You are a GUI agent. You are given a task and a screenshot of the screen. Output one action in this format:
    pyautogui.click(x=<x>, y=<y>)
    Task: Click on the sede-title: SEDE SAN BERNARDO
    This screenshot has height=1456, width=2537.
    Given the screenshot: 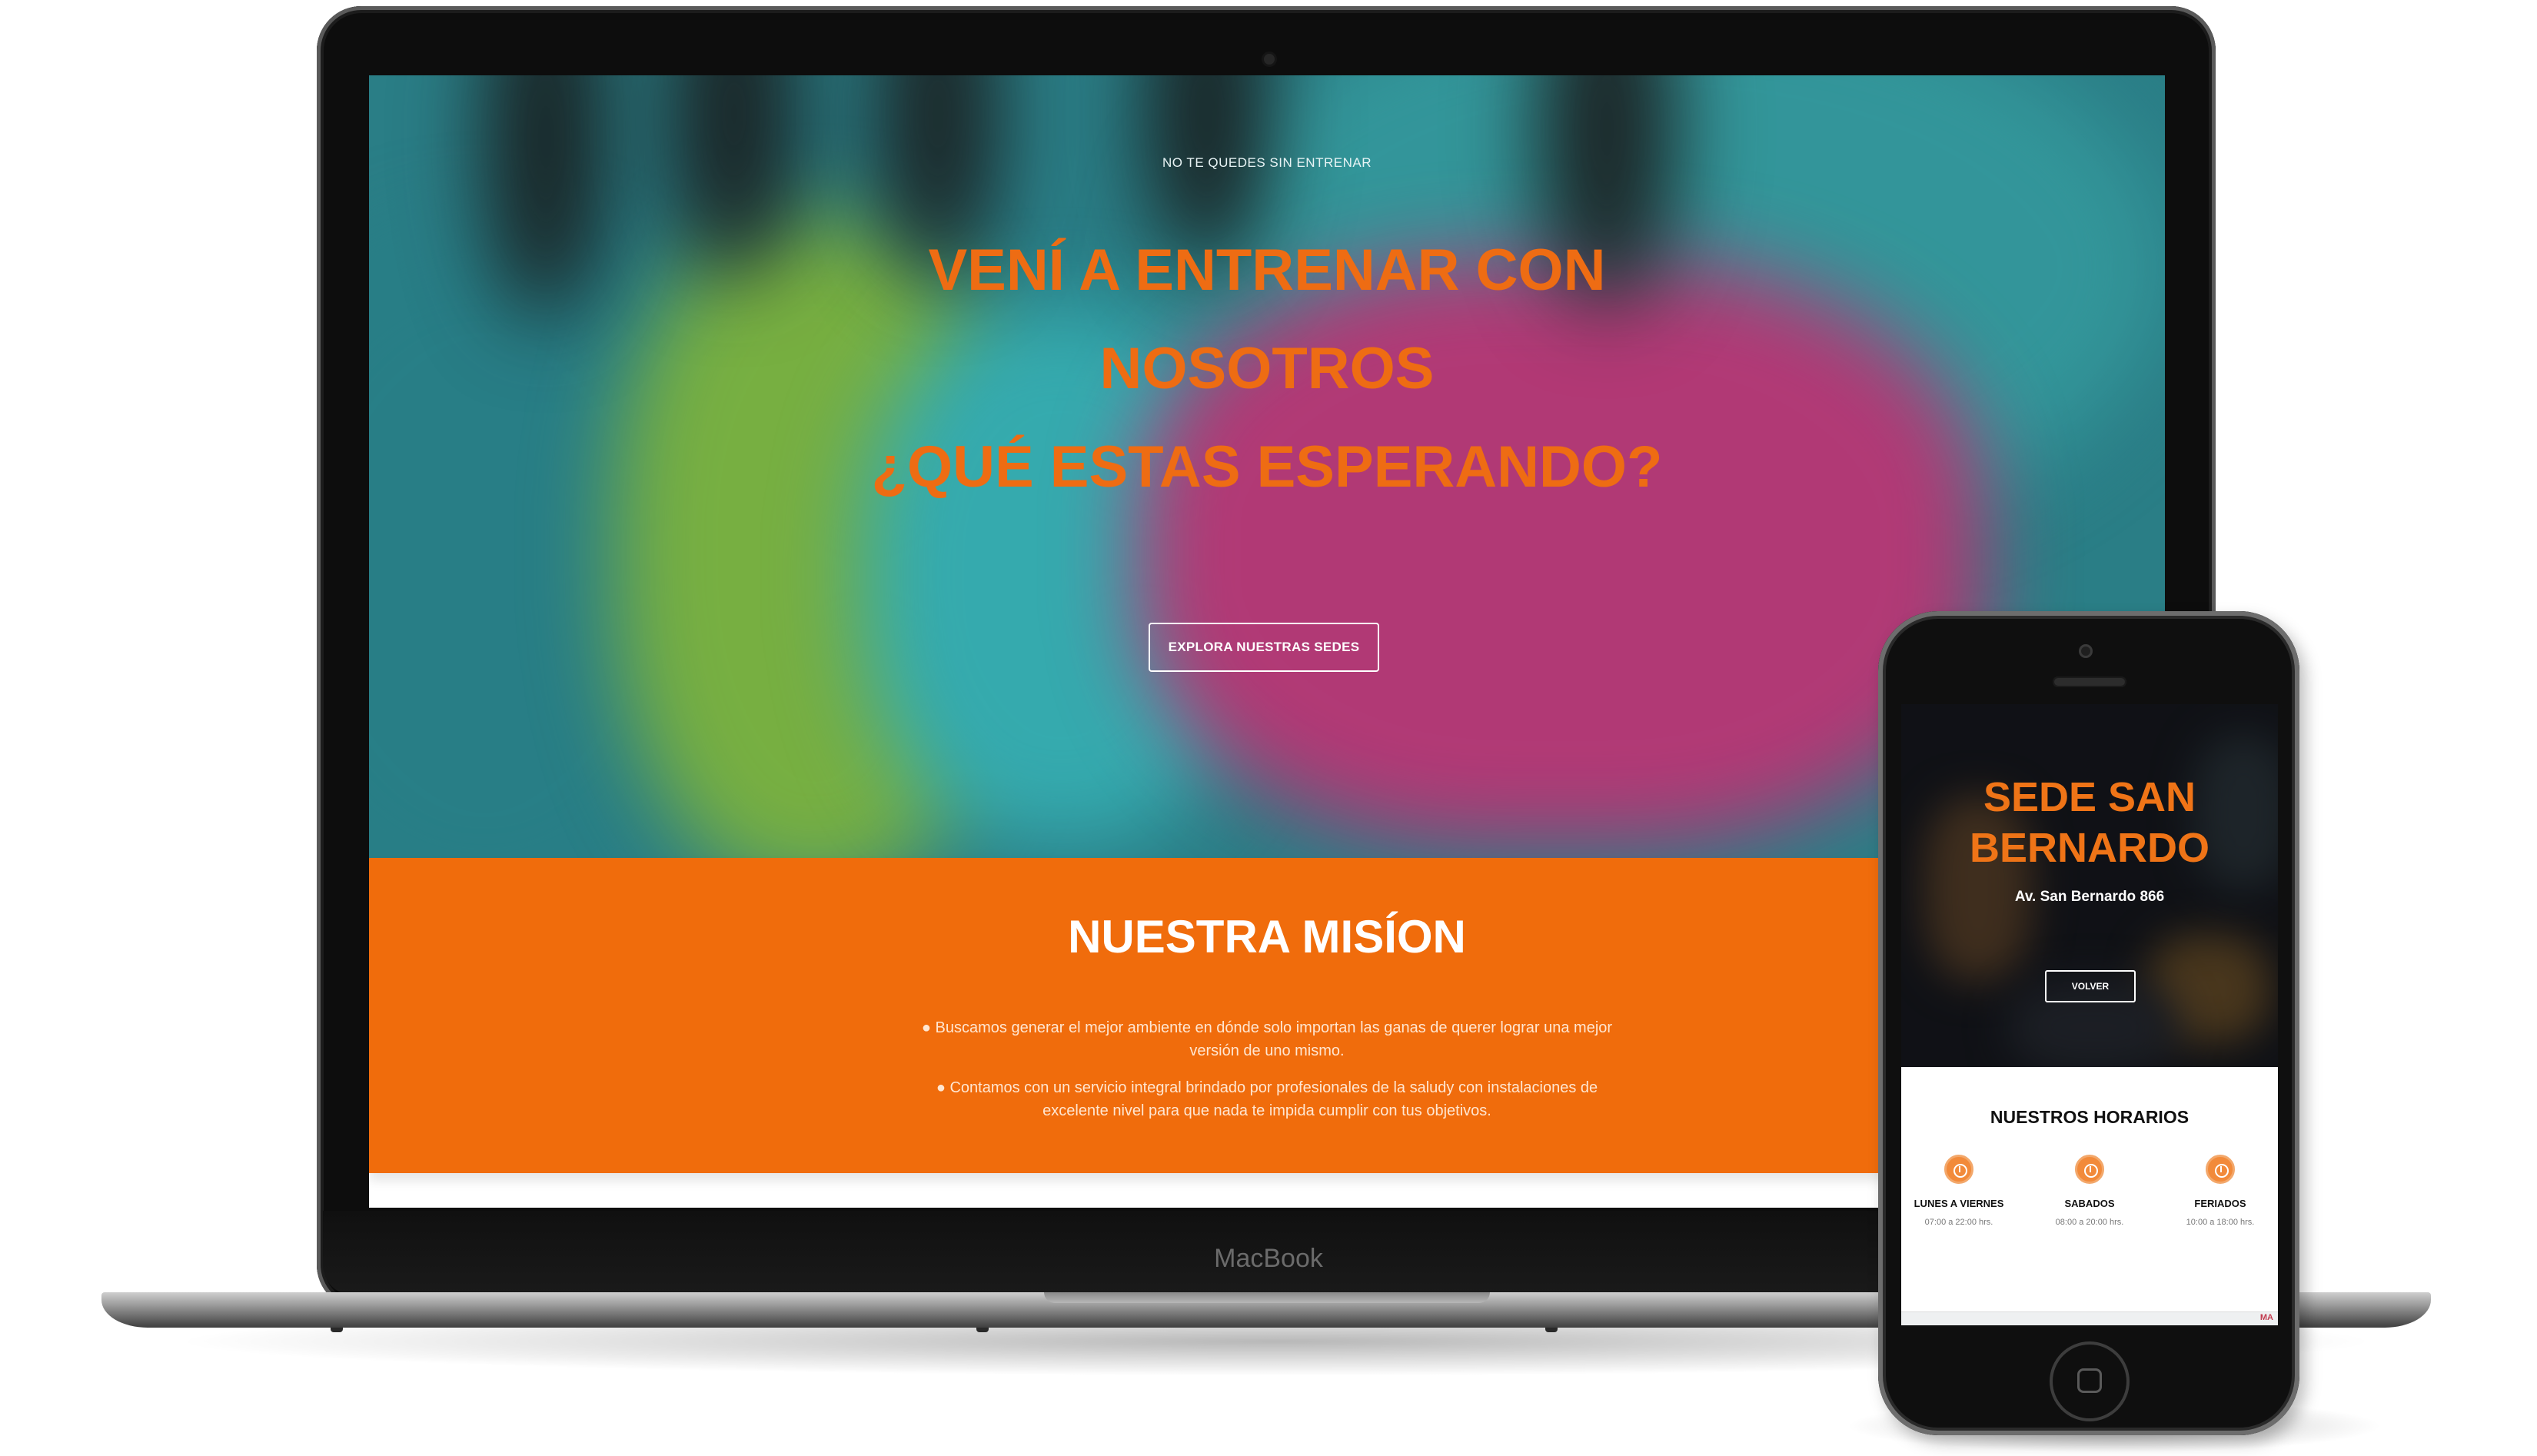 What is the action you would take?
    pyautogui.click(x=2089, y=823)
    